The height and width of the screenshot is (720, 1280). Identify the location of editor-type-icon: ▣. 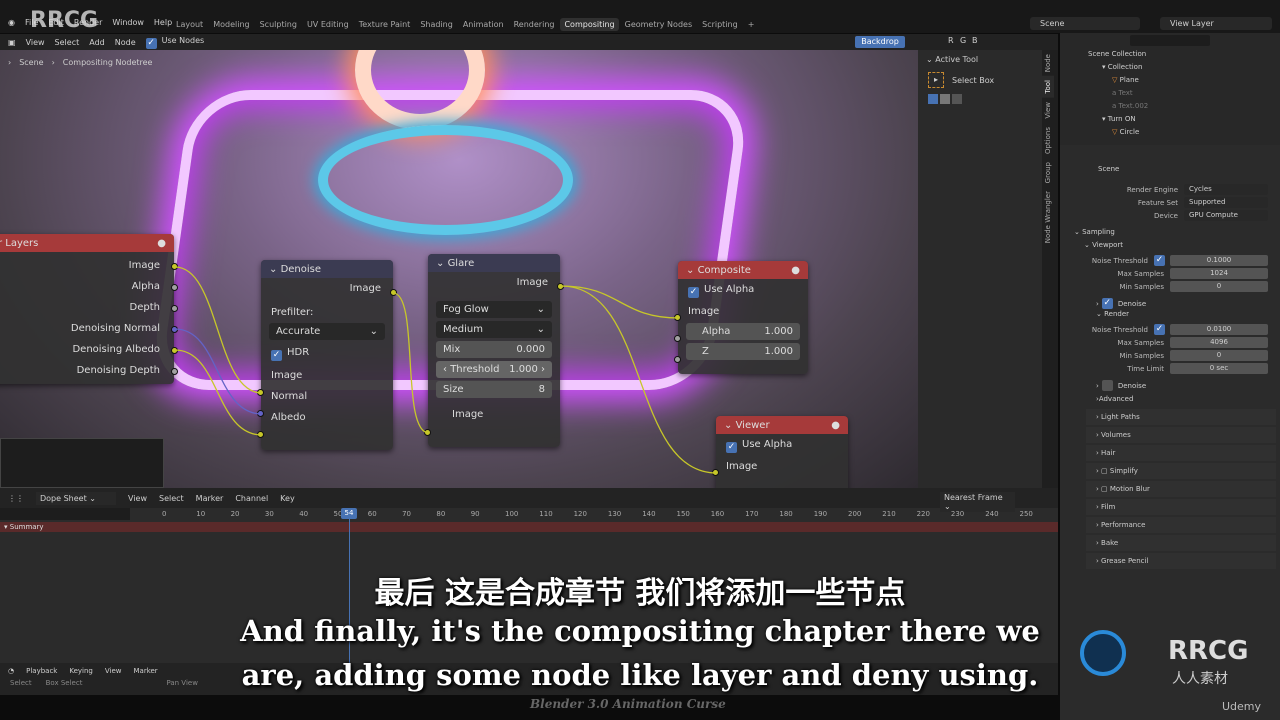
(12, 42).